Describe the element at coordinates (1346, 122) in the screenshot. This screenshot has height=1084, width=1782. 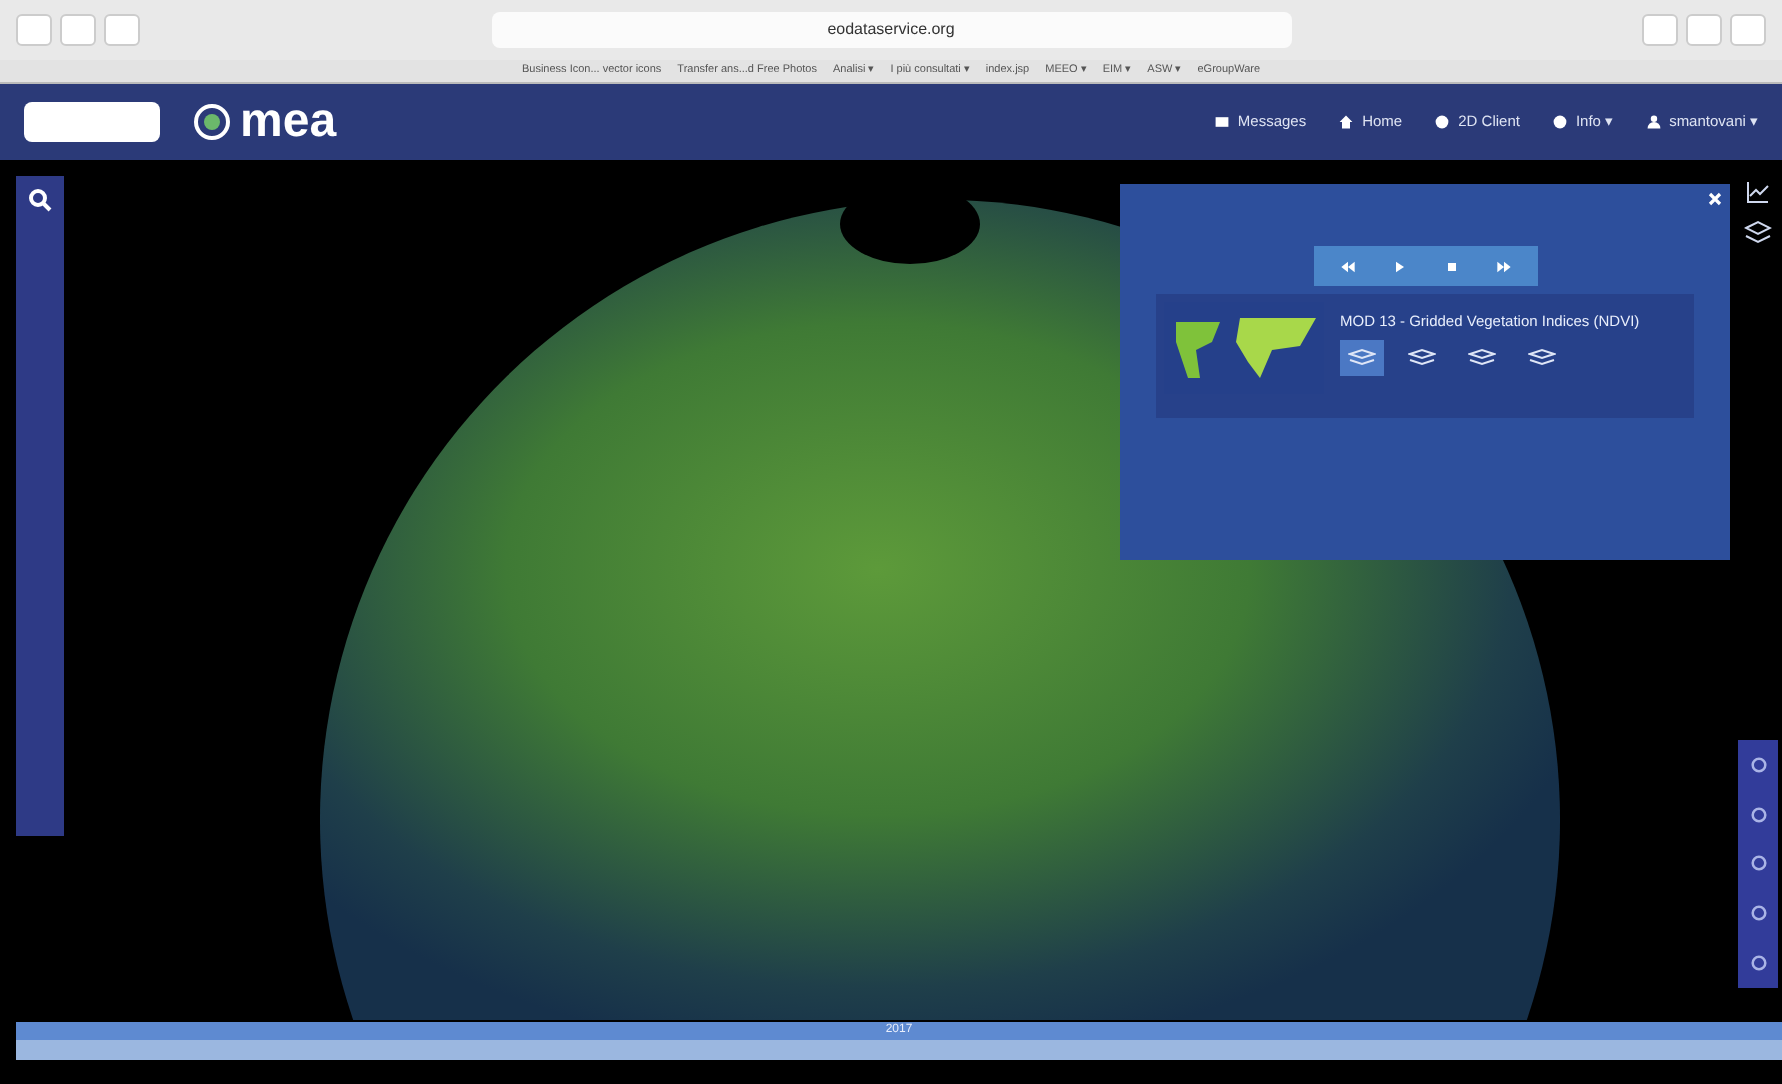
I see `home-icon` at that location.